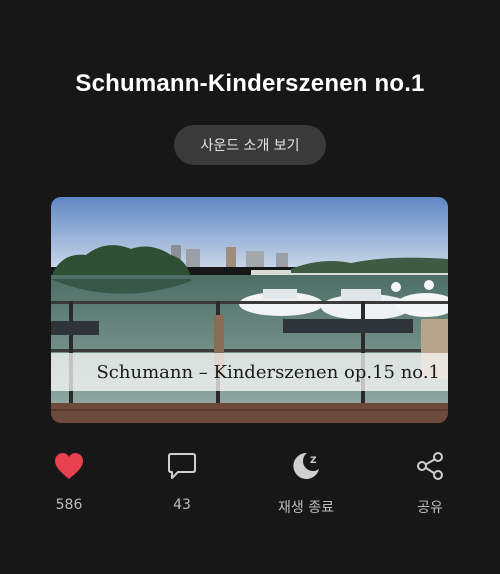  Describe the element at coordinates (313, 461) in the screenshot. I see `svg-text: Z` at that location.